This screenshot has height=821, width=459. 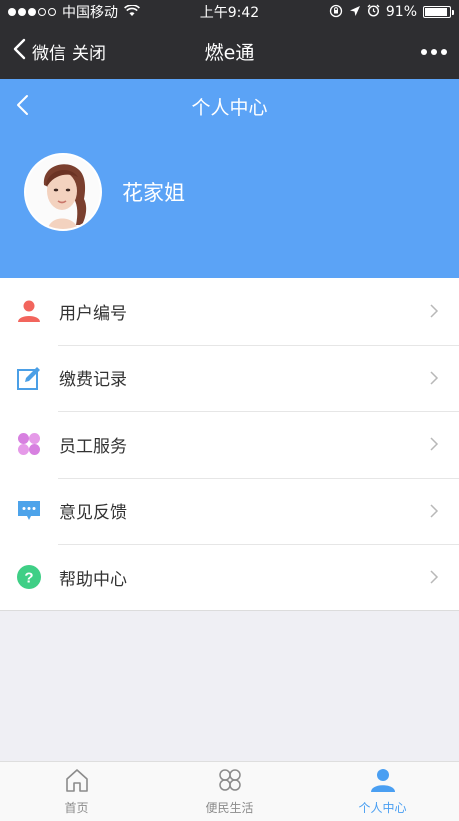 What do you see at coordinates (77, 782) in the screenshot?
I see `home-icon` at bounding box center [77, 782].